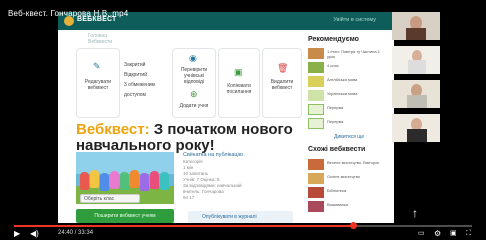 Image resolution: width=486 pixels, height=240 pixels. Describe the element at coordinates (17, 233) in the screenshot. I see `play-icon: ▶` at that location.